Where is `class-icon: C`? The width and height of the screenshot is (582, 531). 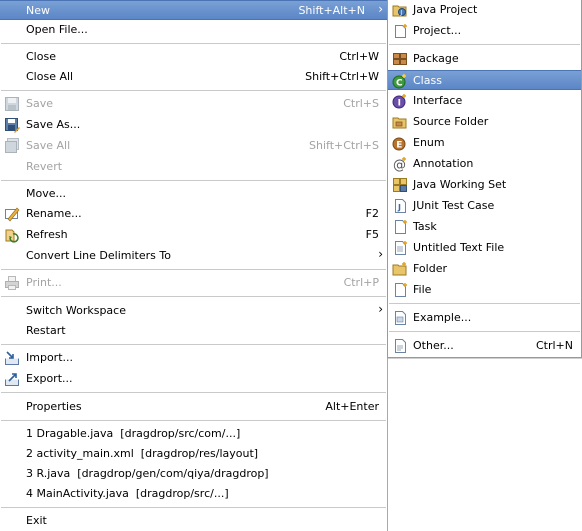 class-icon: C is located at coordinates (400, 81).